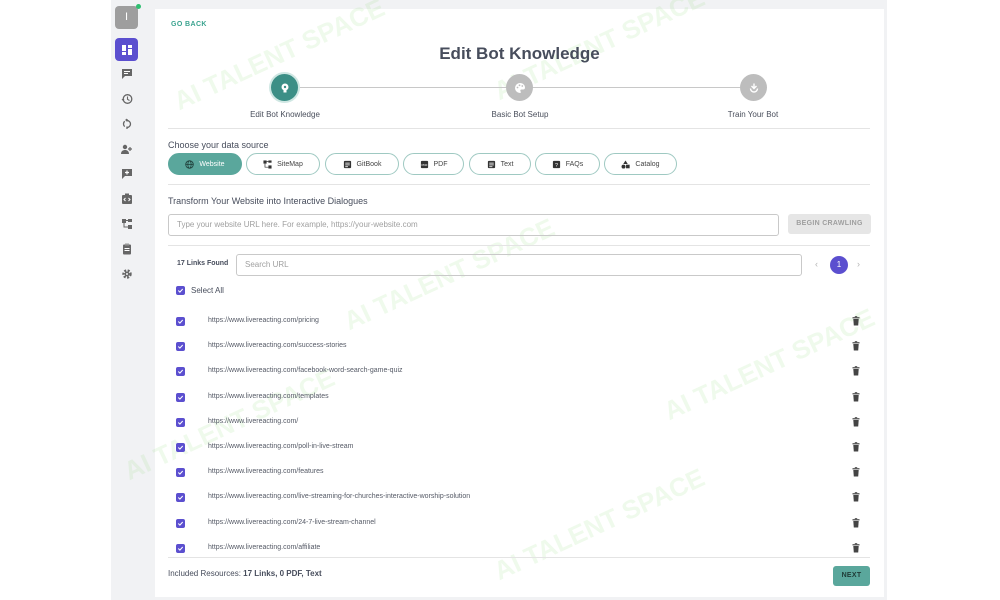 The width and height of the screenshot is (1000, 600). What do you see at coordinates (816, 264) in the screenshot?
I see `prev-page-button: ‹` at bounding box center [816, 264].